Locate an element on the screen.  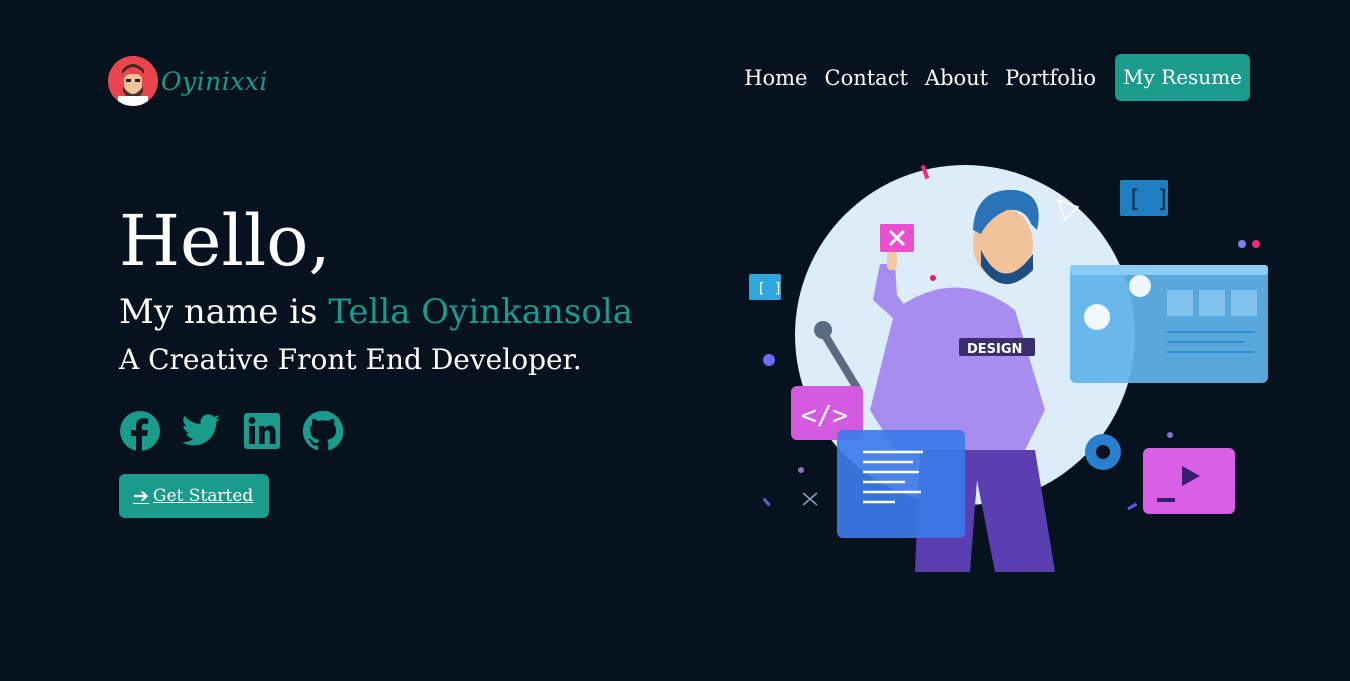
resume-button: My Resume is located at coordinates (1182, 77).